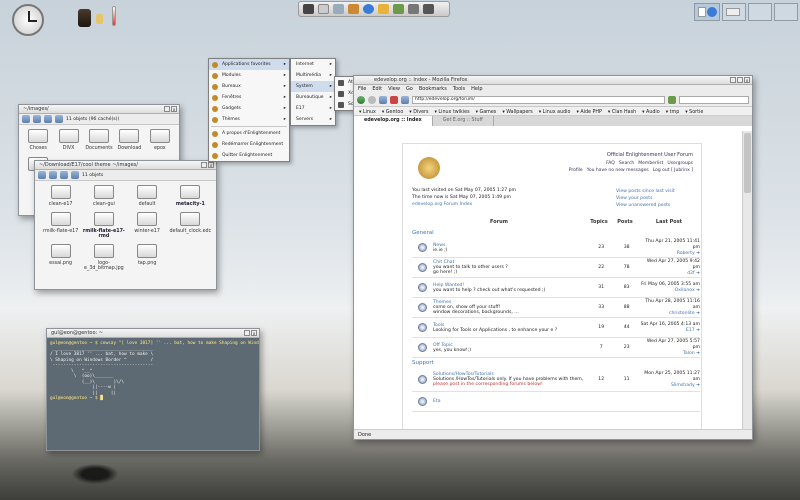  I want to click on menu-item: Modules ▸, so click(249, 75).